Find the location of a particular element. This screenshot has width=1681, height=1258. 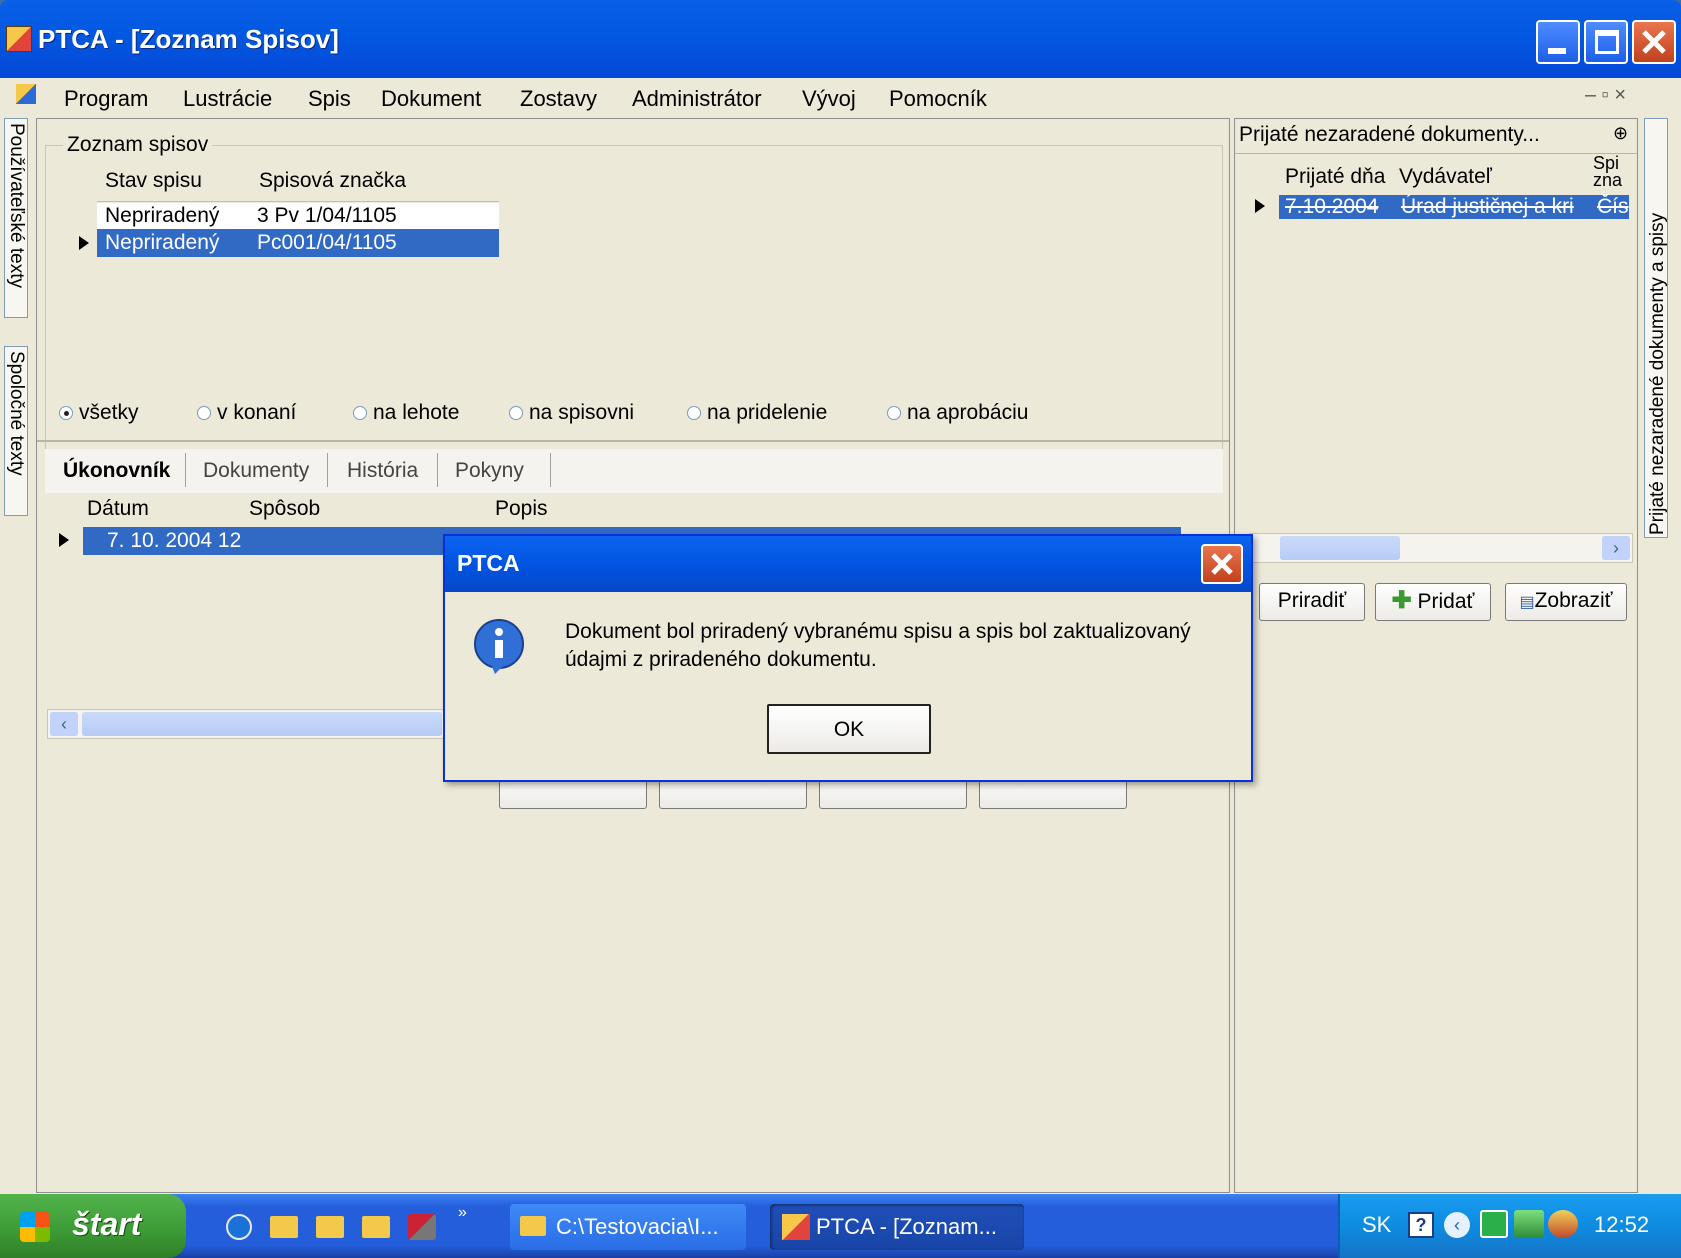

info-icon is located at coordinates (499, 646).